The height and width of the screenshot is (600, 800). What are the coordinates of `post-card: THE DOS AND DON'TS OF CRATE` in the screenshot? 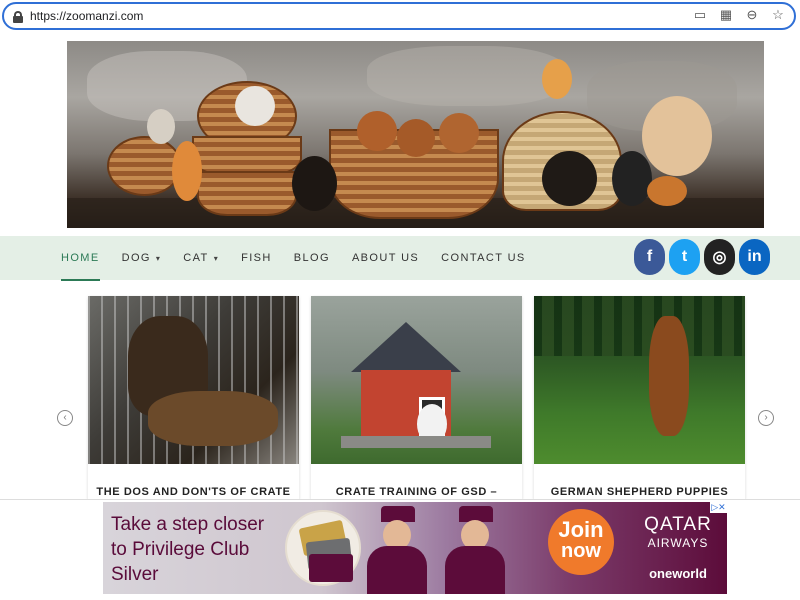 It's located at (193, 398).